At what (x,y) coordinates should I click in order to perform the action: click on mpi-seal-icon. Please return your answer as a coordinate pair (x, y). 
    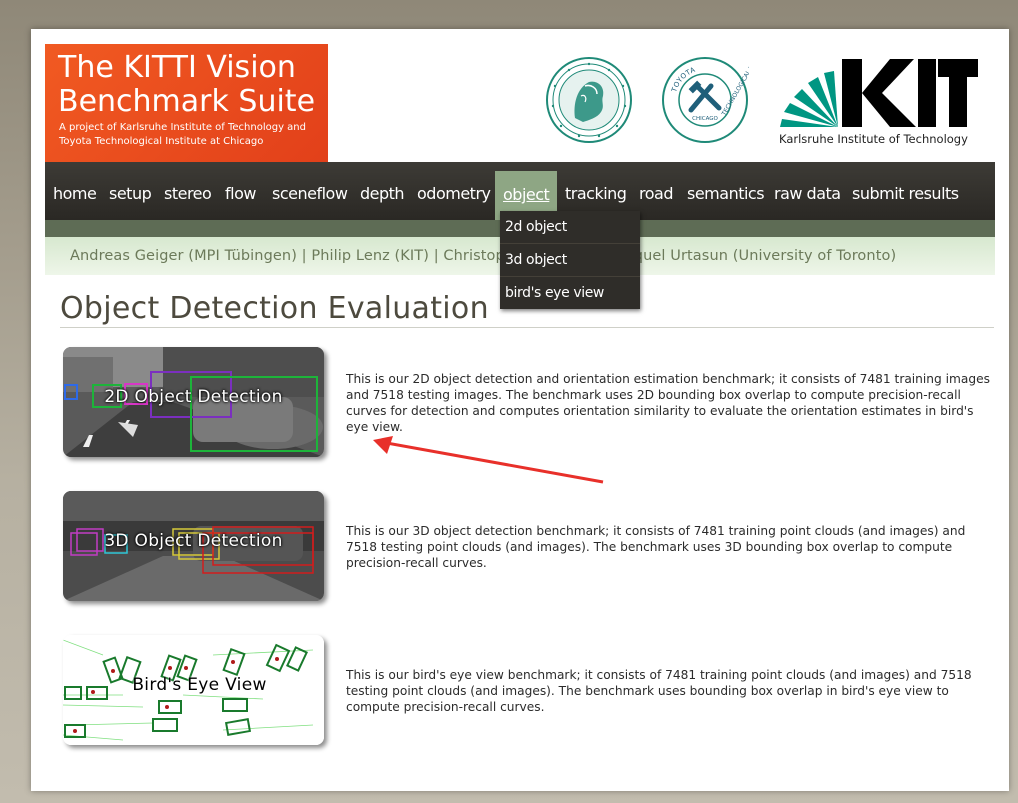
    Looking at the image, I should click on (589, 100).